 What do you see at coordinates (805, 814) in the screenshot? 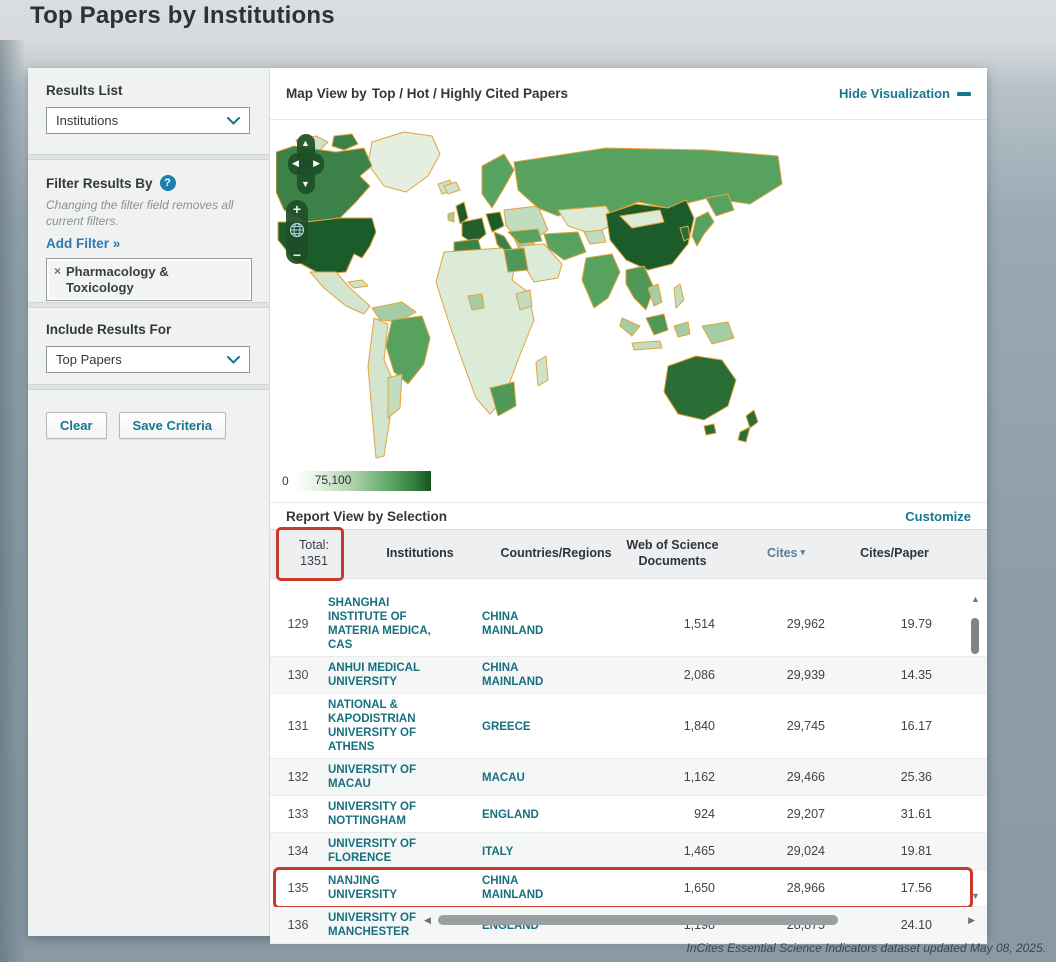
I see `cites-cell: 29,207` at bounding box center [805, 814].